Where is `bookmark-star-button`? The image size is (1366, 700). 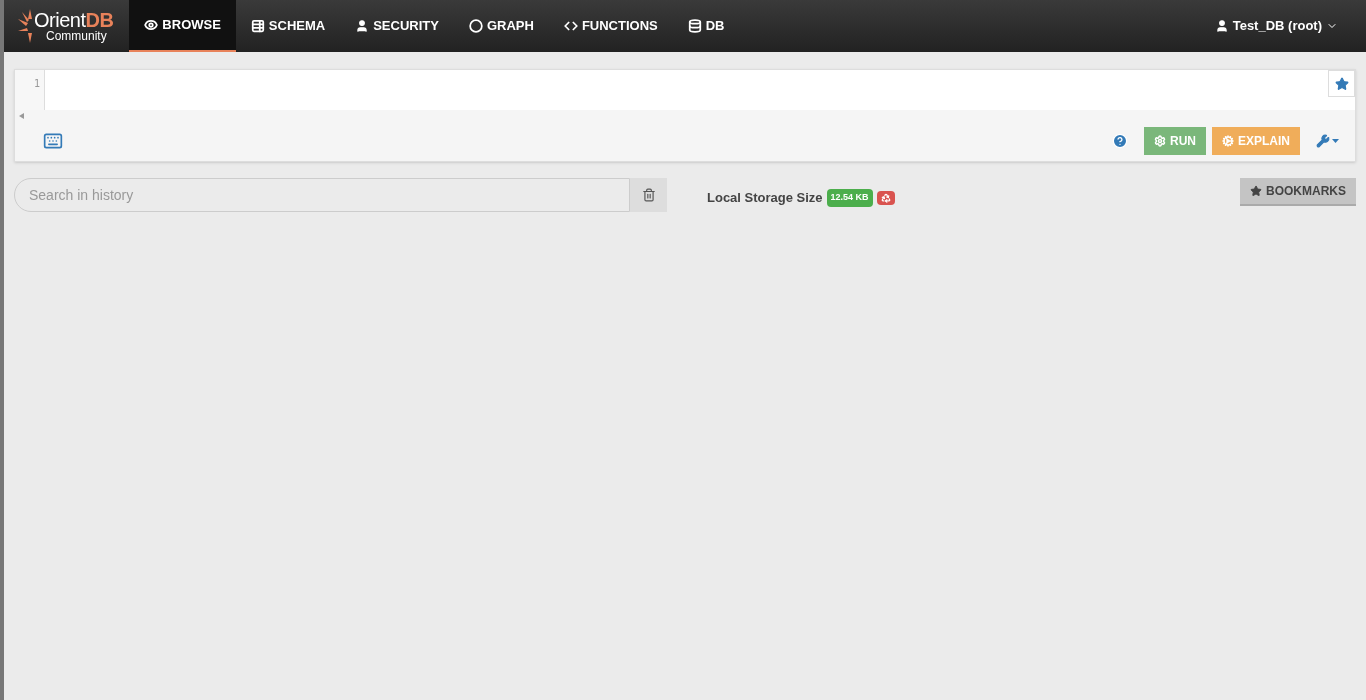 bookmark-star-button is located at coordinates (1341, 83).